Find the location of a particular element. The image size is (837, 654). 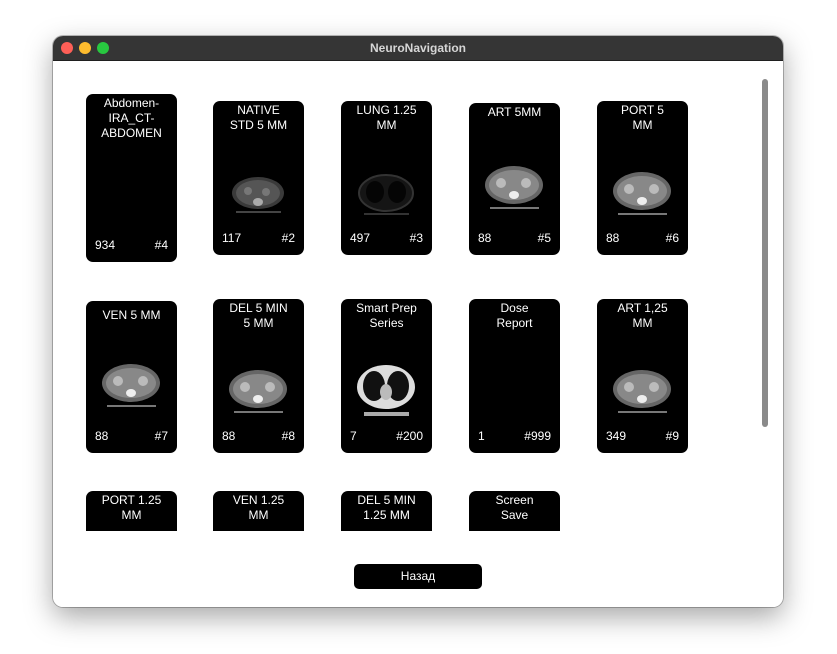

ct-chest-thumbnail is located at coordinates (386, 390).